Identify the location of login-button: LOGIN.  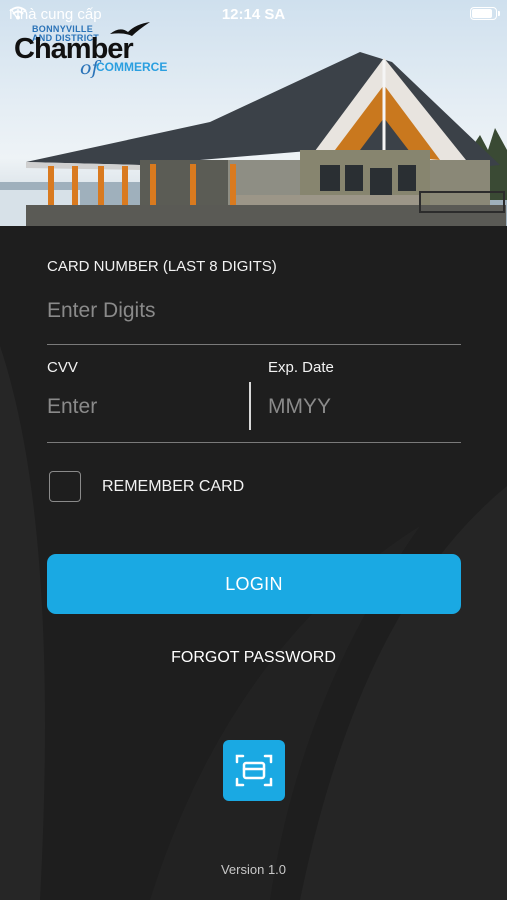
(254, 584).